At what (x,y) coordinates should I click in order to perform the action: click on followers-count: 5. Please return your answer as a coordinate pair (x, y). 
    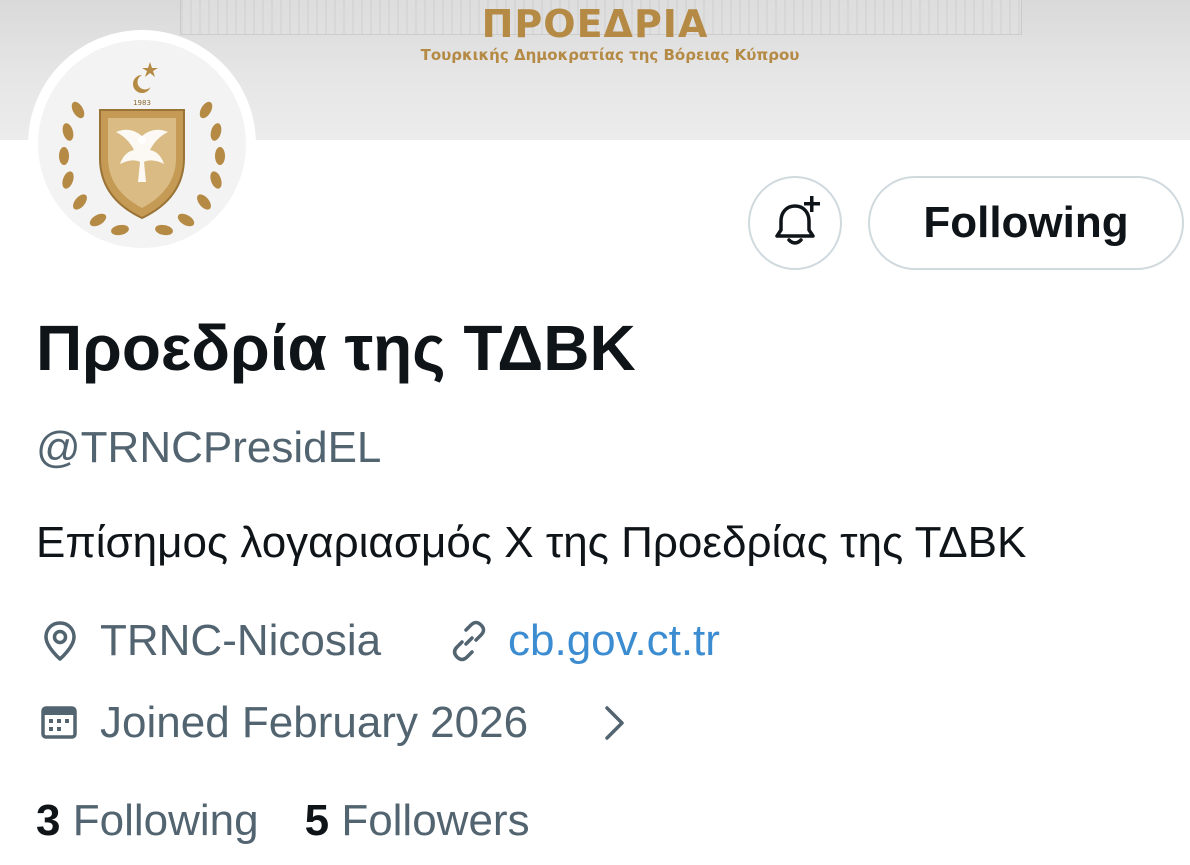
    Looking at the image, I should click on (317, 820).